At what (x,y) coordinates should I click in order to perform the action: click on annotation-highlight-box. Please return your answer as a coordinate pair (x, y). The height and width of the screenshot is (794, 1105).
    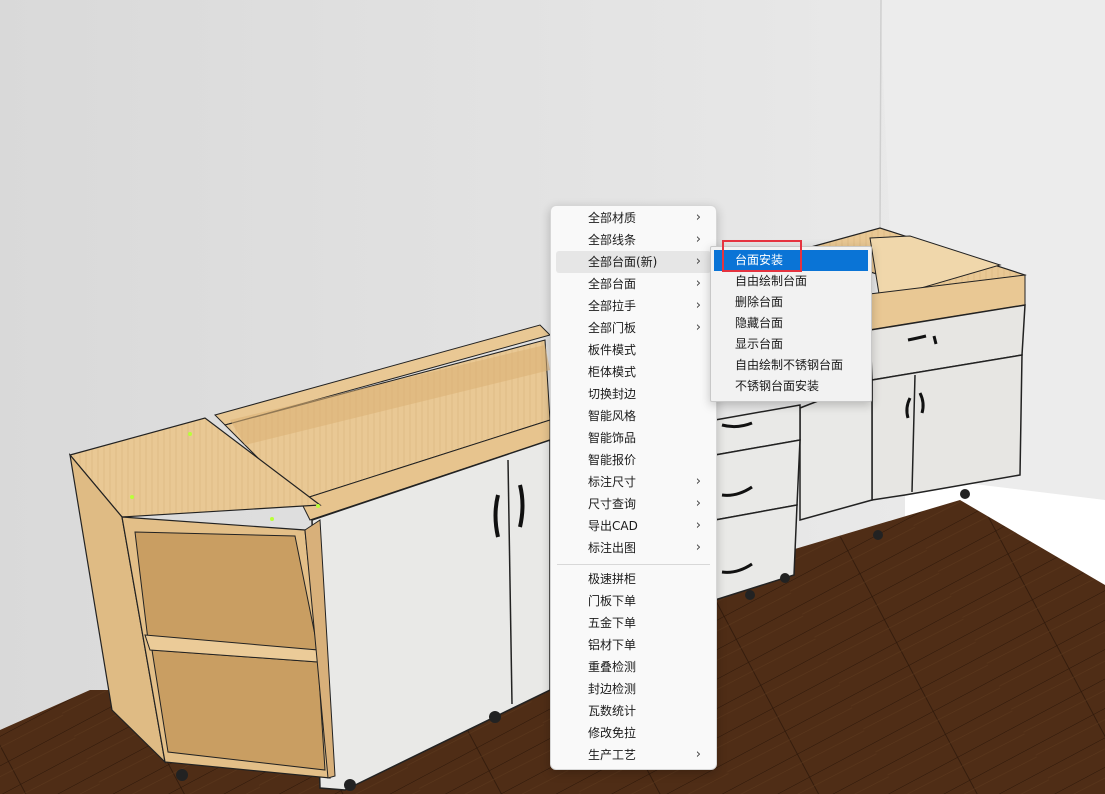
    Looking at the image, I should click on (762, 256).